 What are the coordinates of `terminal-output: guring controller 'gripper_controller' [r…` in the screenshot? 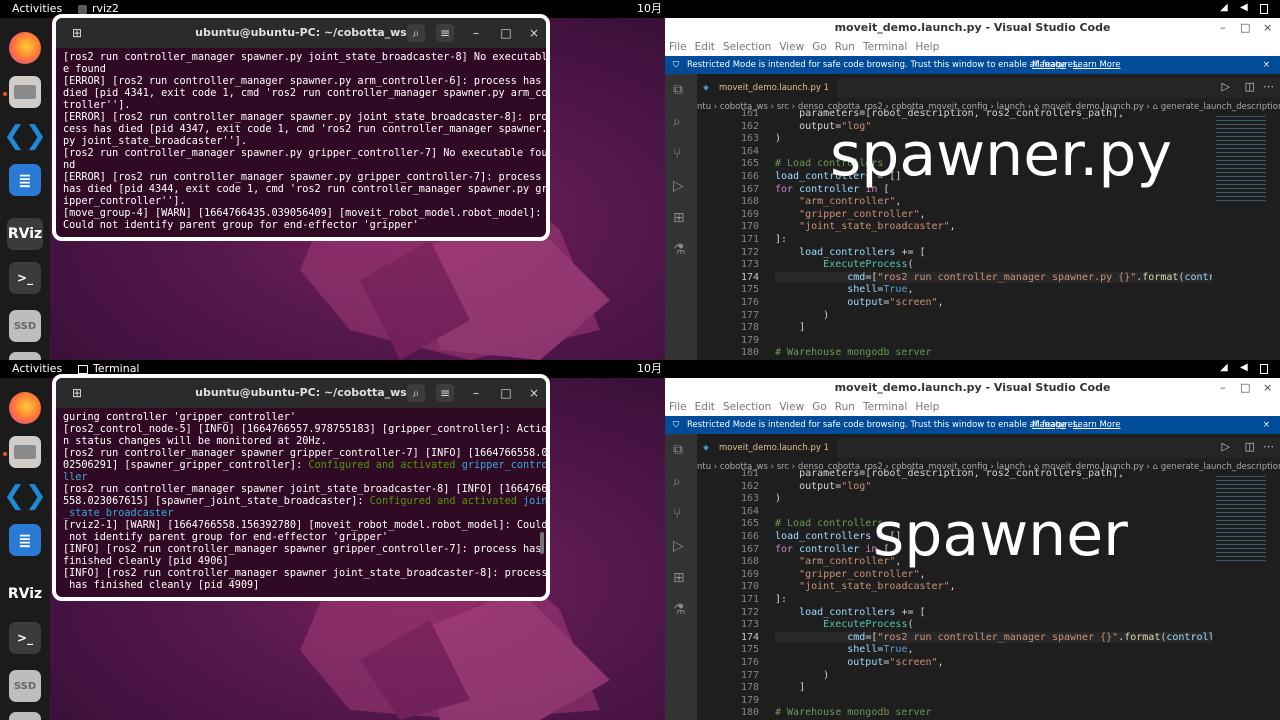 It's located at (301, 502).